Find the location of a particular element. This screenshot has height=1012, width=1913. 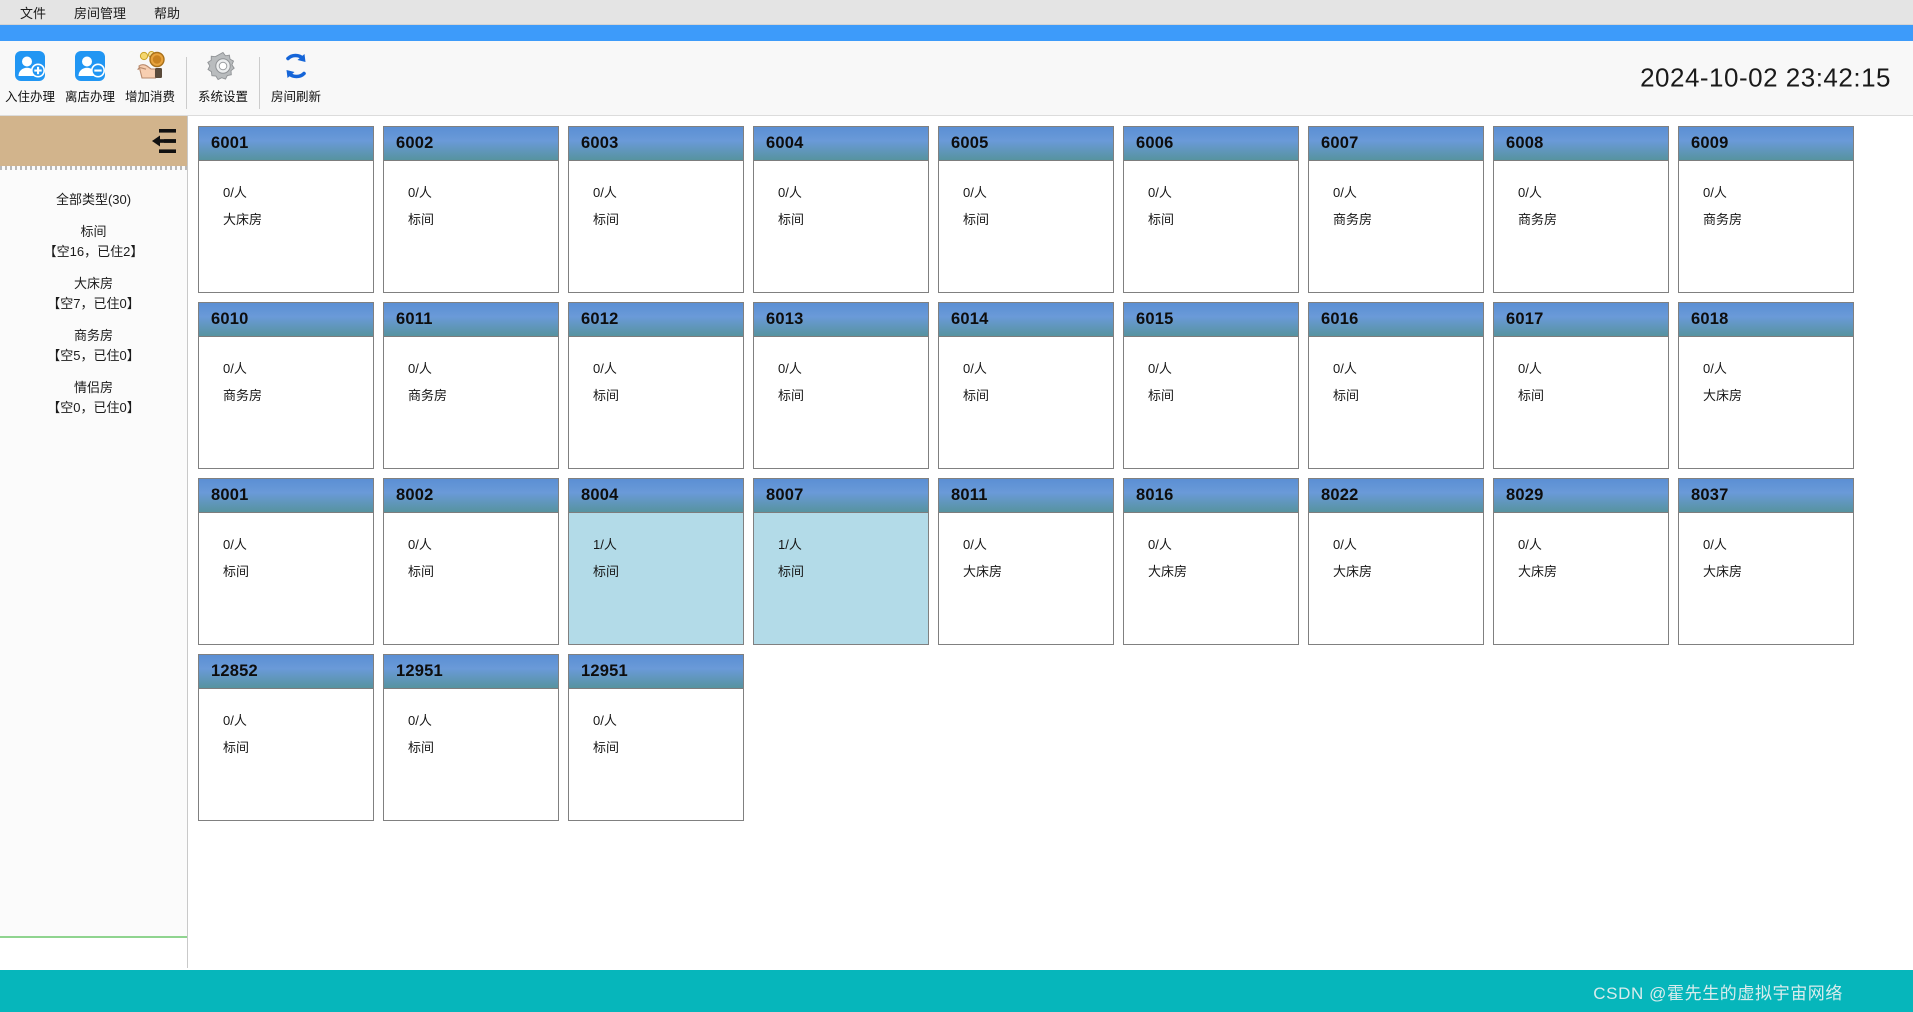

menu-room-management: 房间管理 is located at coordinates (100, 12).